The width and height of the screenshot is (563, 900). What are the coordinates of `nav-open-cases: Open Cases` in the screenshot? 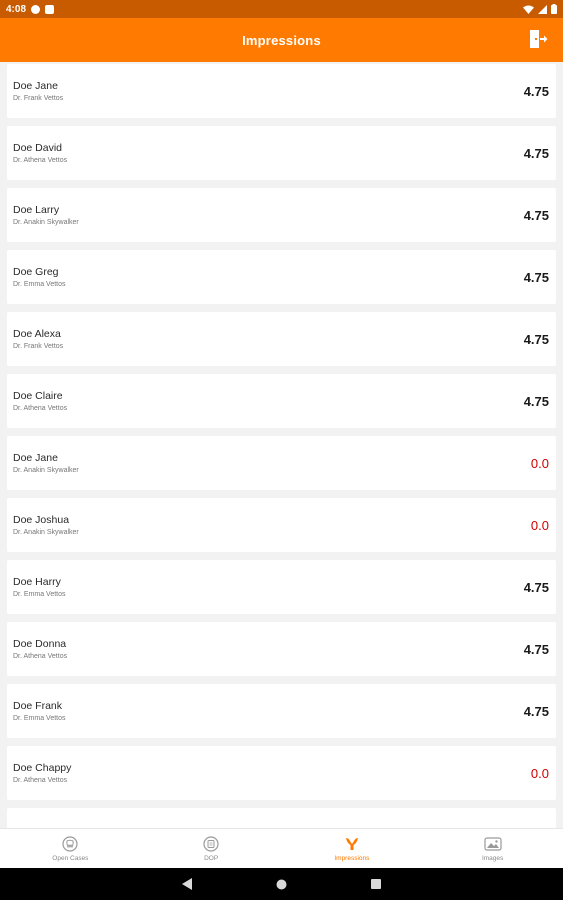 It's located at (70, 848).